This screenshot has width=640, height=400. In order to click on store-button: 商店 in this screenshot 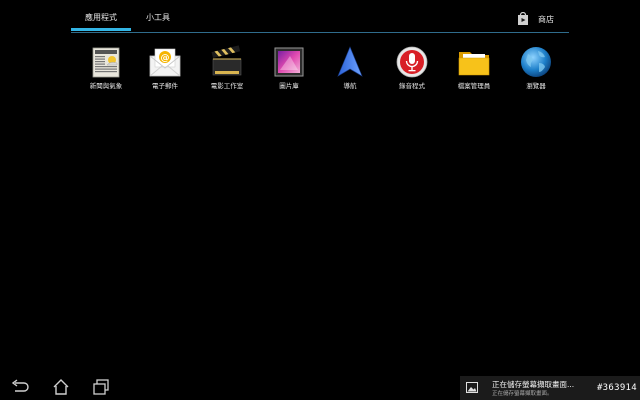, I will do `click(535, 19)`.